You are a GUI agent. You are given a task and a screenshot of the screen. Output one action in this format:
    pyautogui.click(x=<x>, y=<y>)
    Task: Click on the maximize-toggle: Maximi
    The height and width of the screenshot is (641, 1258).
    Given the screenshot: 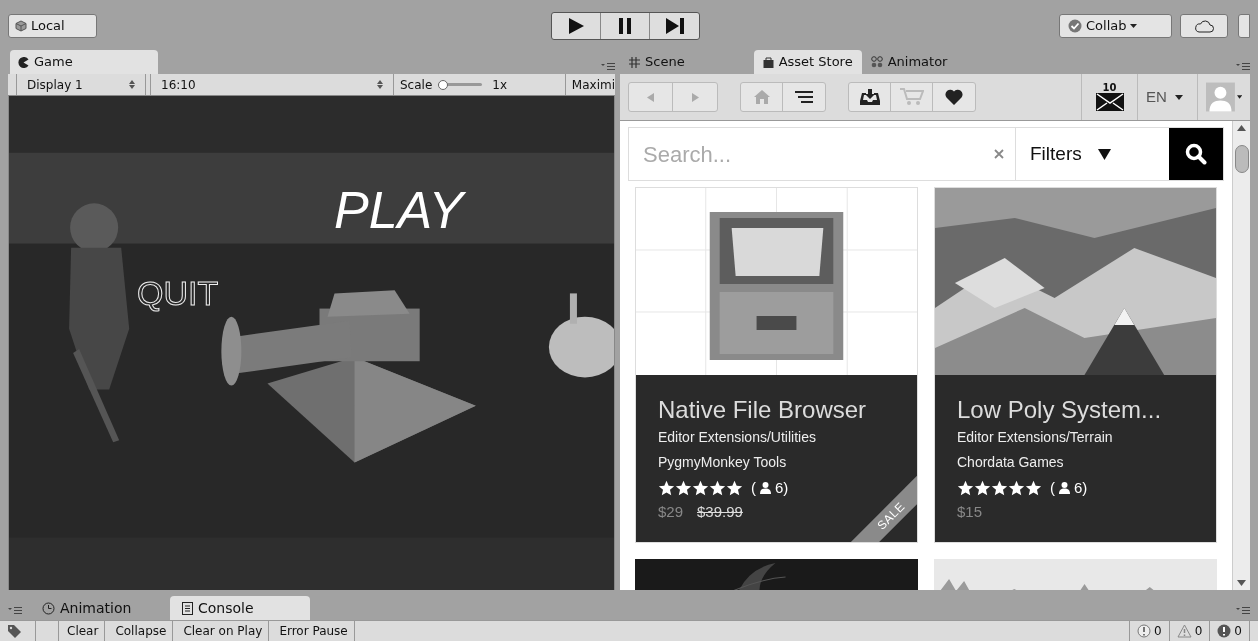 What is the action you would take?
    pyautogui.click(x=589, y=84)
    